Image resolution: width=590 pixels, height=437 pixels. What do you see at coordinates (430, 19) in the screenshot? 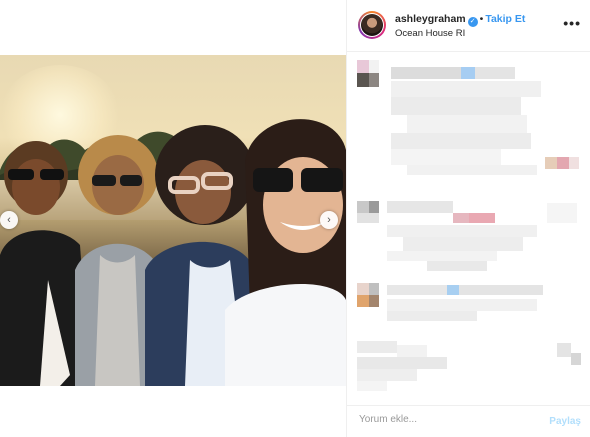
I see `username-link: ashleygraham` at bounding box center [430, 19].